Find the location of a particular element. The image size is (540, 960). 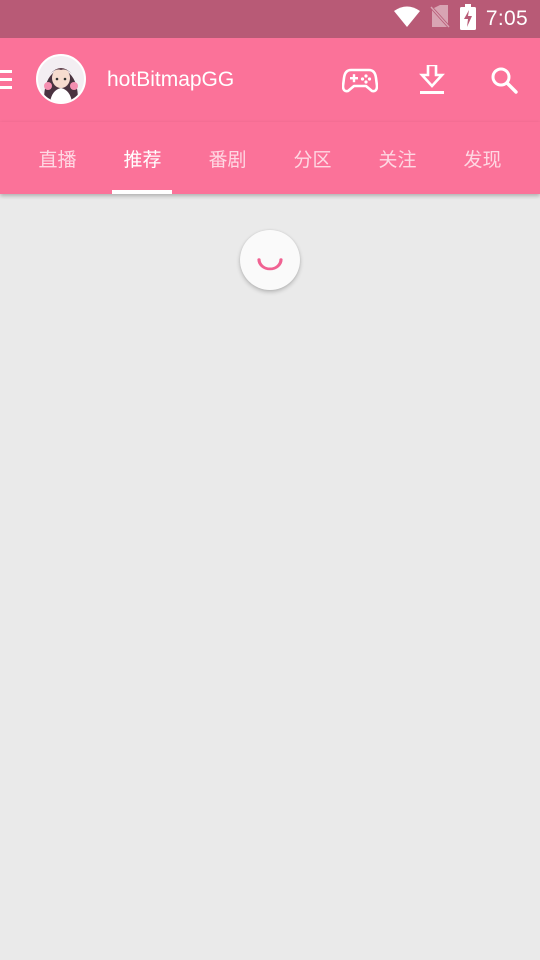

toolbar: hotBitmapGG is located at coordinates (270, 80).